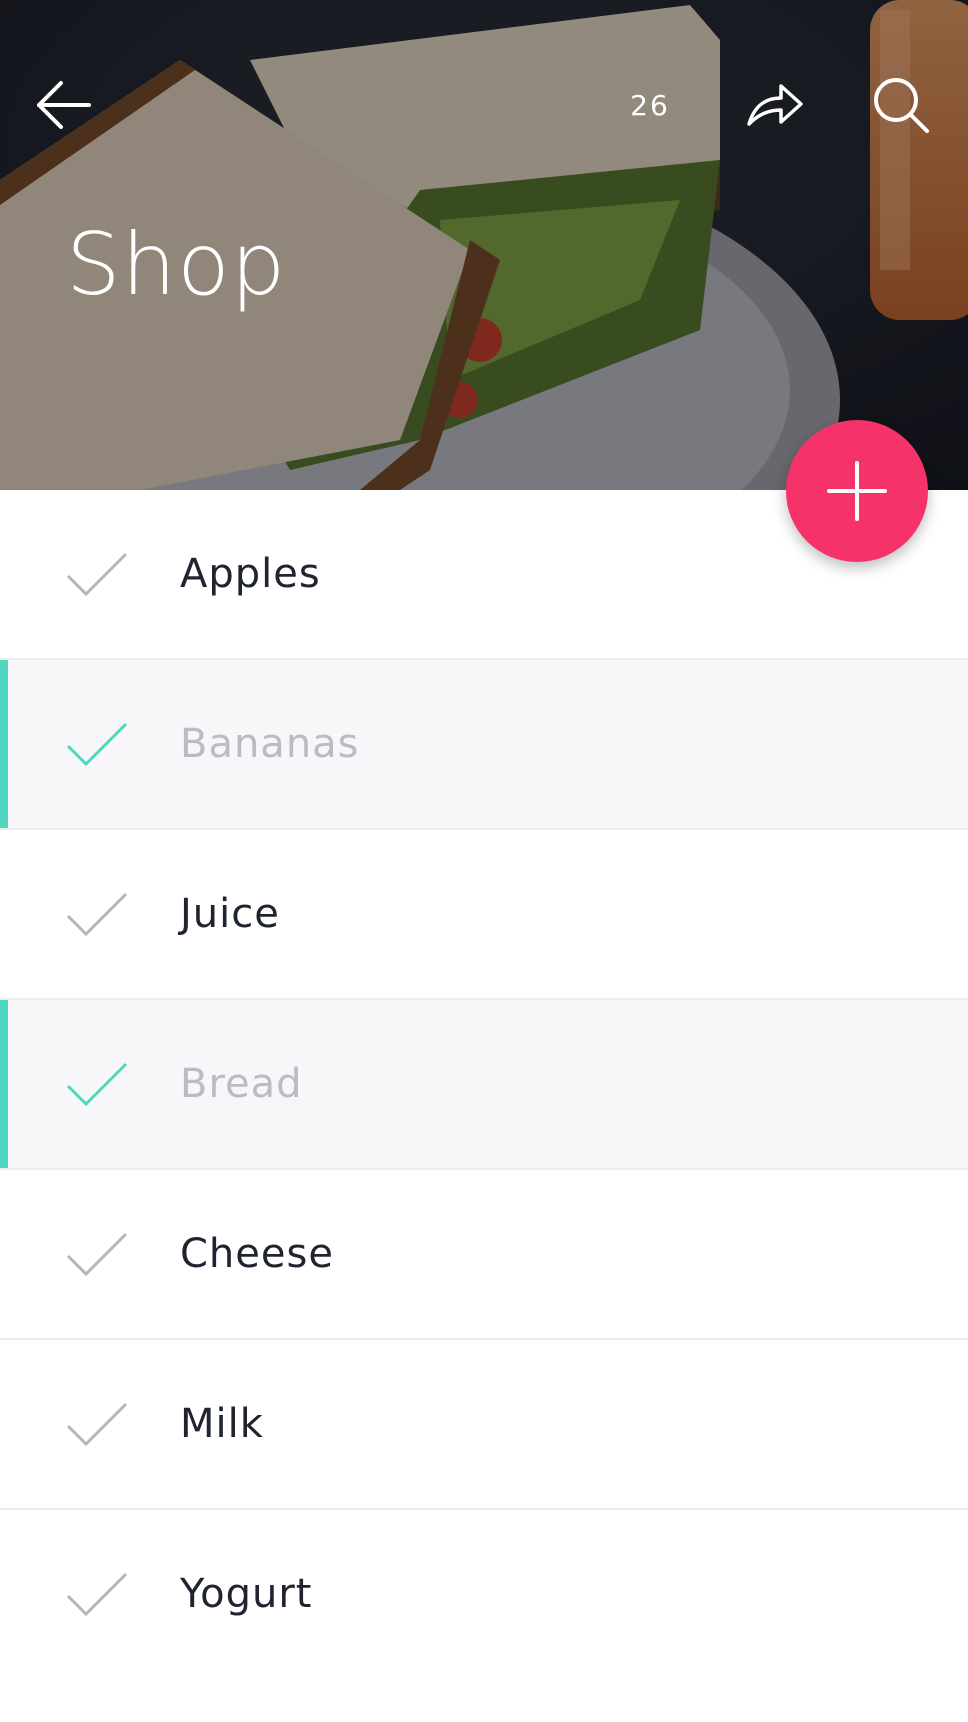  I want to click on add-item-button, so click(857, 491).